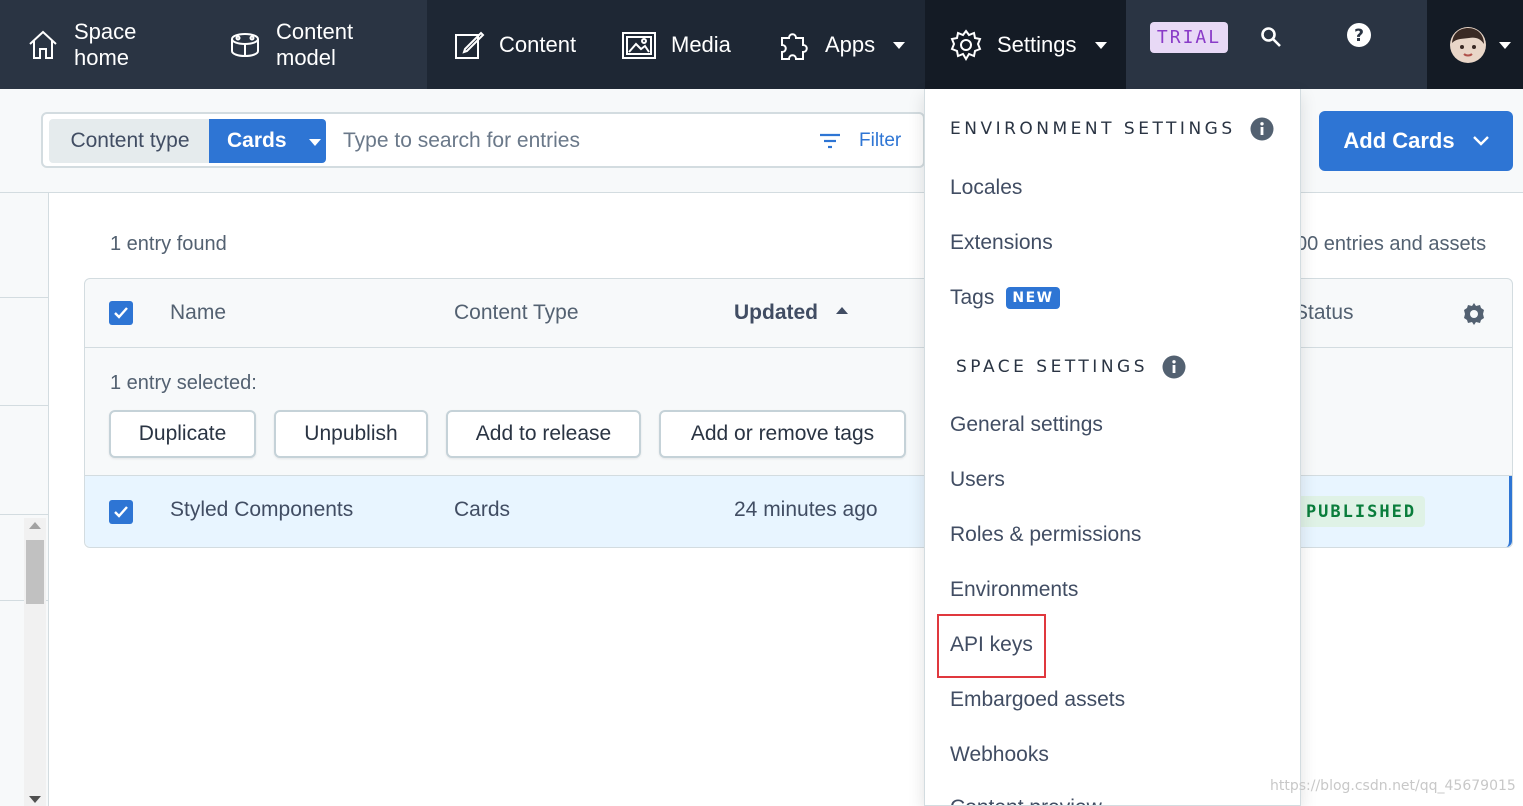 The height and width of the screenshot is (806, 1523). Describe the element at coordinates (806, 509) in the screenshot. I see `row-updated: 24 minutes ago` at that location.